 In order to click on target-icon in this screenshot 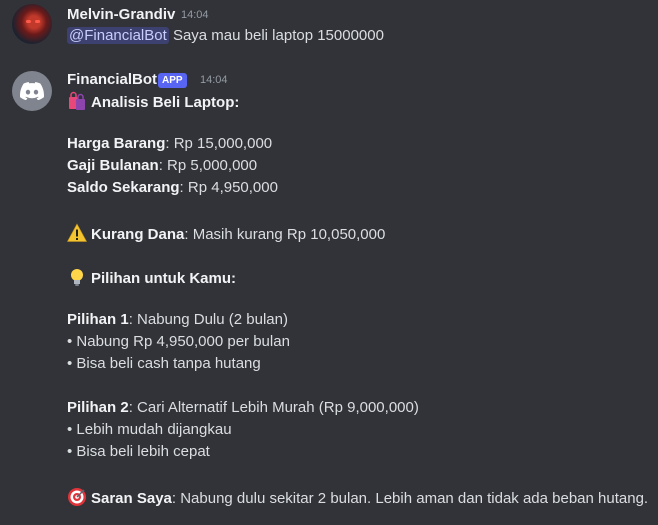, I will do `click(77, 497)`.